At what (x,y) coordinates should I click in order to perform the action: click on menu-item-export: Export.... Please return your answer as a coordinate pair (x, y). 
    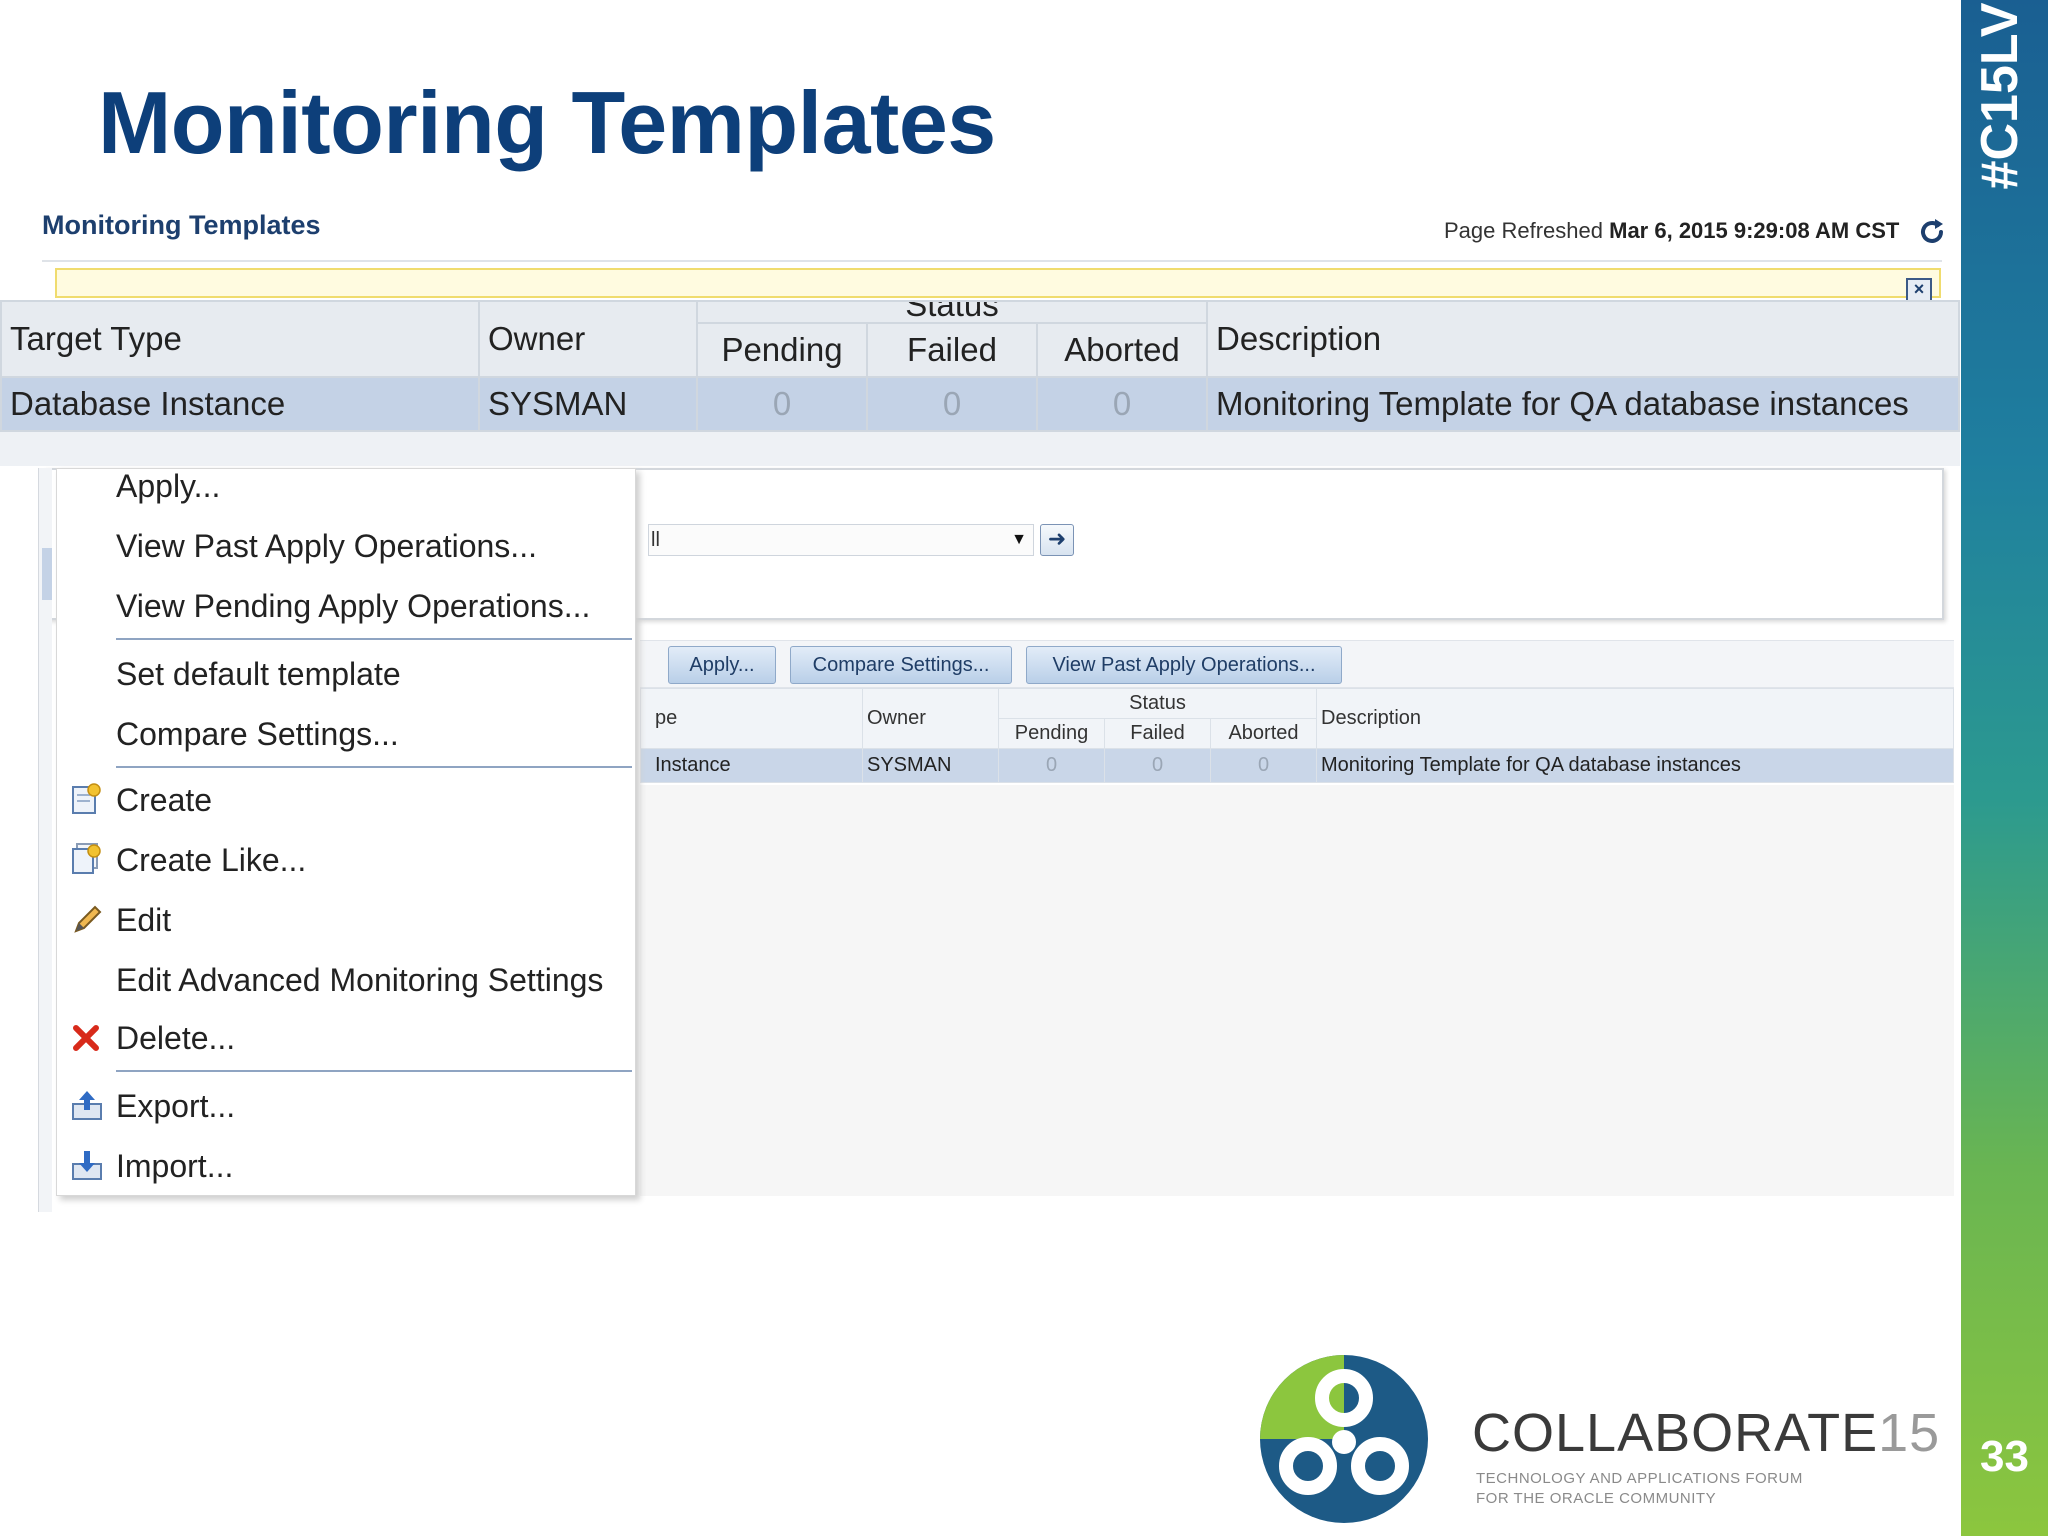
    Looking at the image, I should click on (175, 1106).